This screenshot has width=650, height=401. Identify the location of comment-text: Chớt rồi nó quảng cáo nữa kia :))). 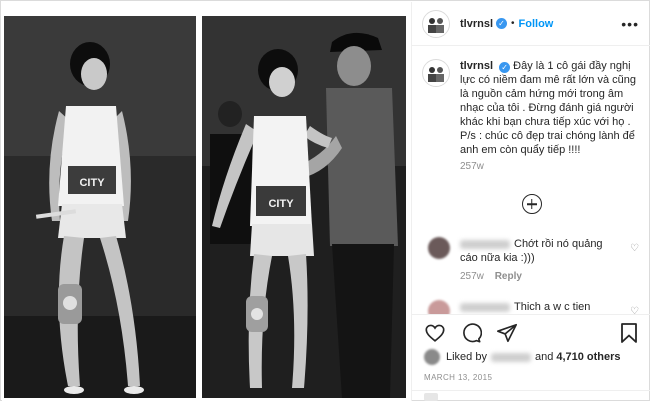
(535, 251).